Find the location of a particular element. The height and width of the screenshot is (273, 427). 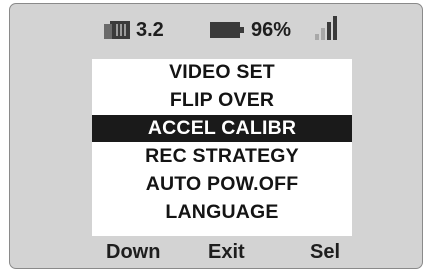

signal-strength-icon is located at coordinates (326, 28).